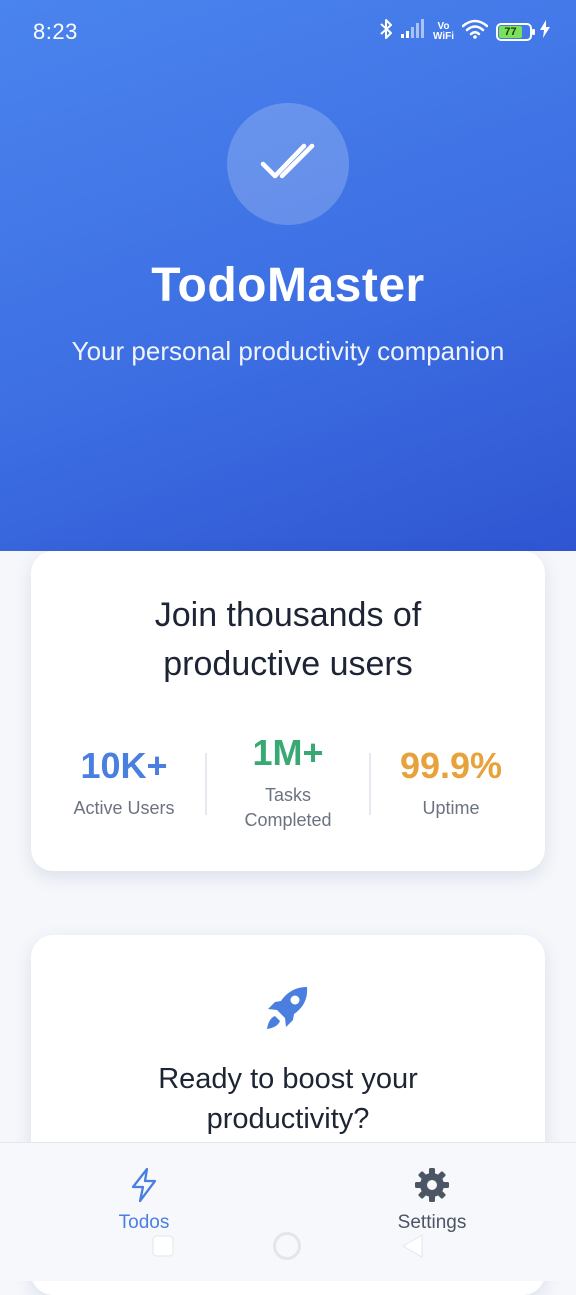 The image size is (576, 1295). What do you see at coordinates (288, 33) in the screenshot?
I see `status-bar: 8:23 Vo WiFi 77` at bounding box center [288, 33].